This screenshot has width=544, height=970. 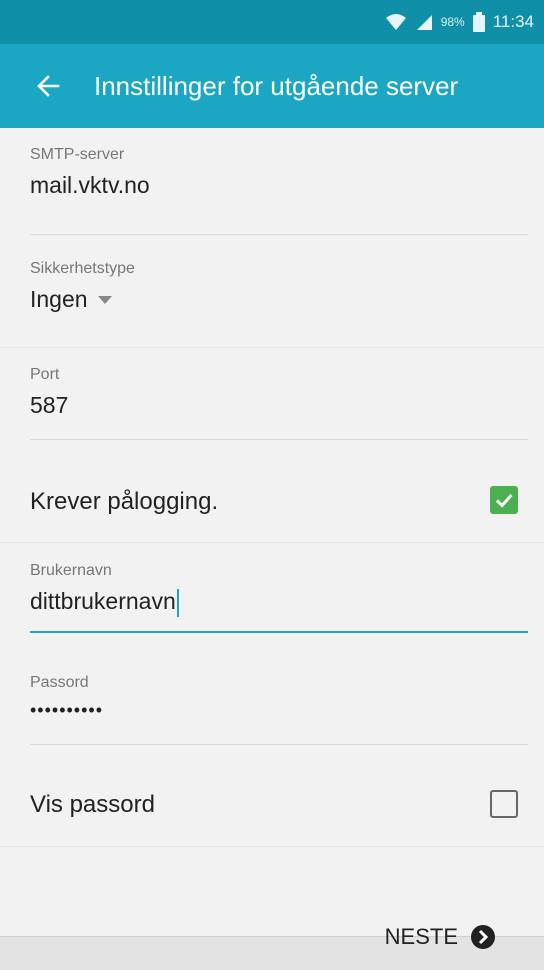 What do you see at coordinates (177, 602) in the screenshot?
I see `text-cursor` at bounding box center [177, 602].